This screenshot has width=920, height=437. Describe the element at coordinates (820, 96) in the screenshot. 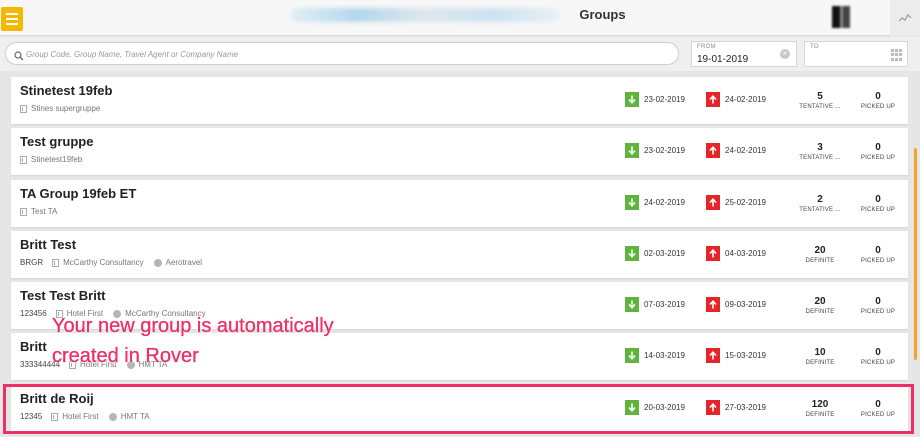

I see `rooms-count: 5` at that location.